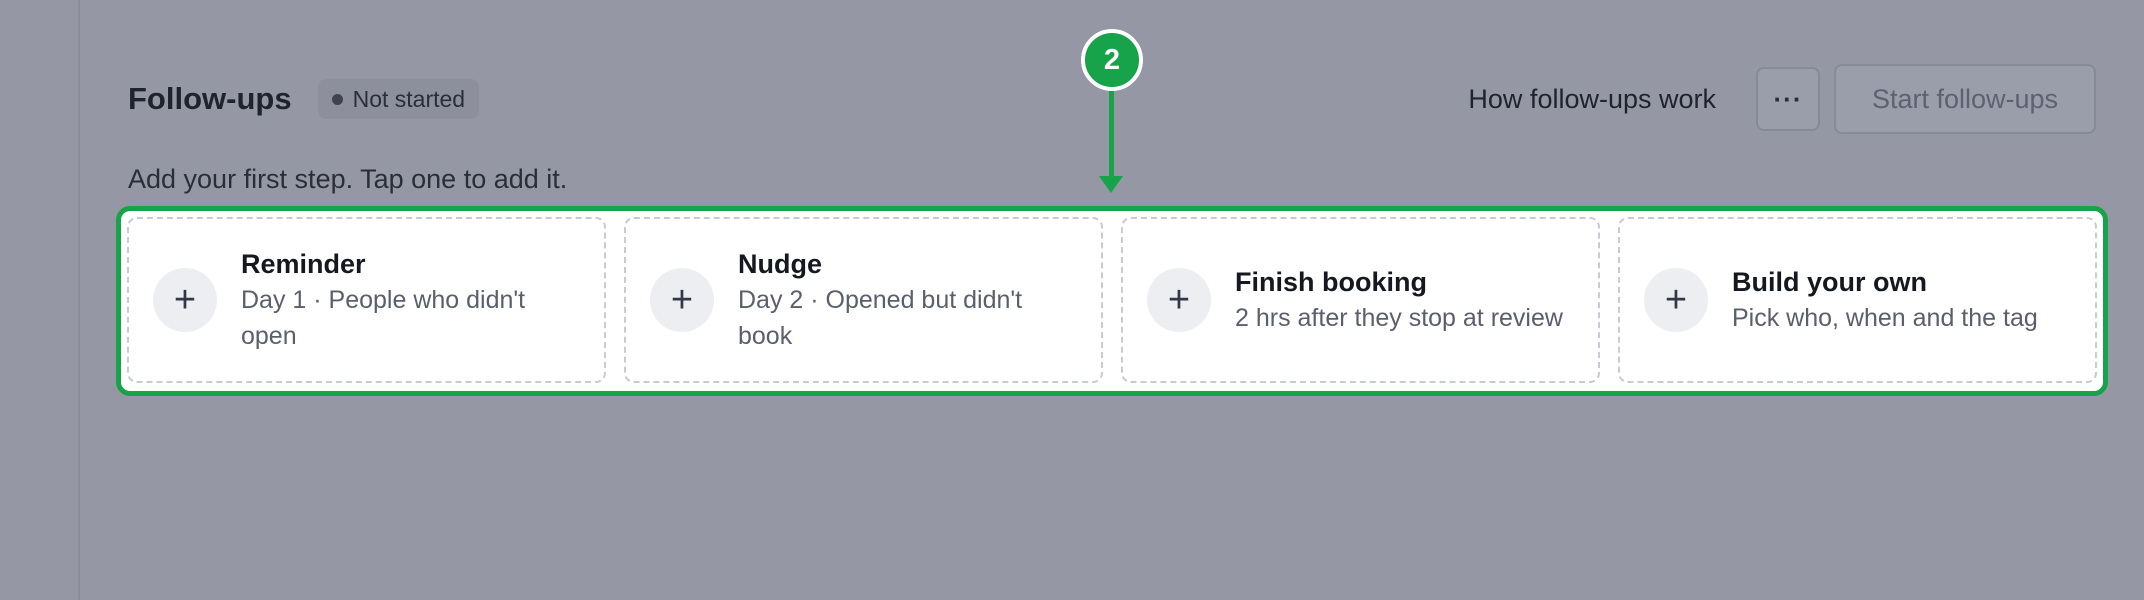 The image size is (2144, 600). What do you see at coordinates (1965, 99) in the screenshot?
I see `start-follow-ups-button: Start follow-ups` at bounding box center [1965, 99].